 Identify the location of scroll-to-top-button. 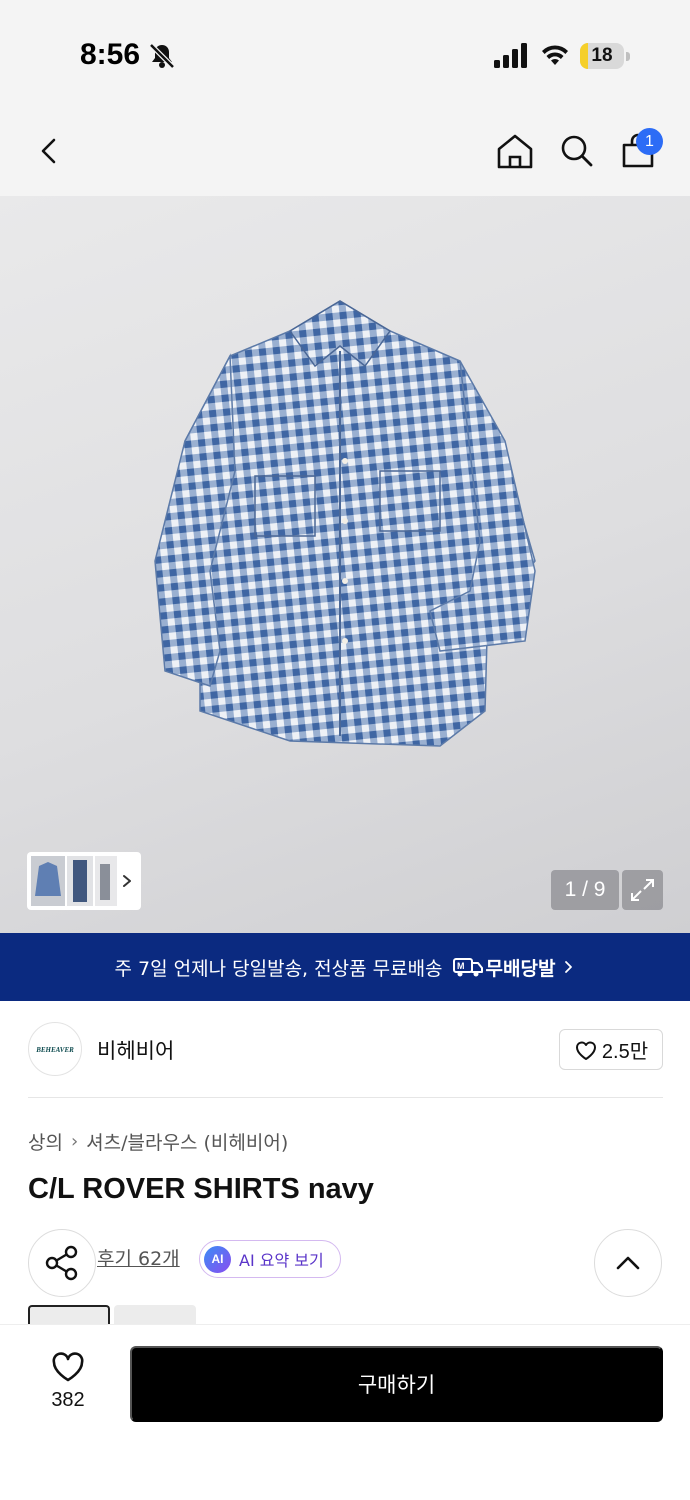
(628, 1263).